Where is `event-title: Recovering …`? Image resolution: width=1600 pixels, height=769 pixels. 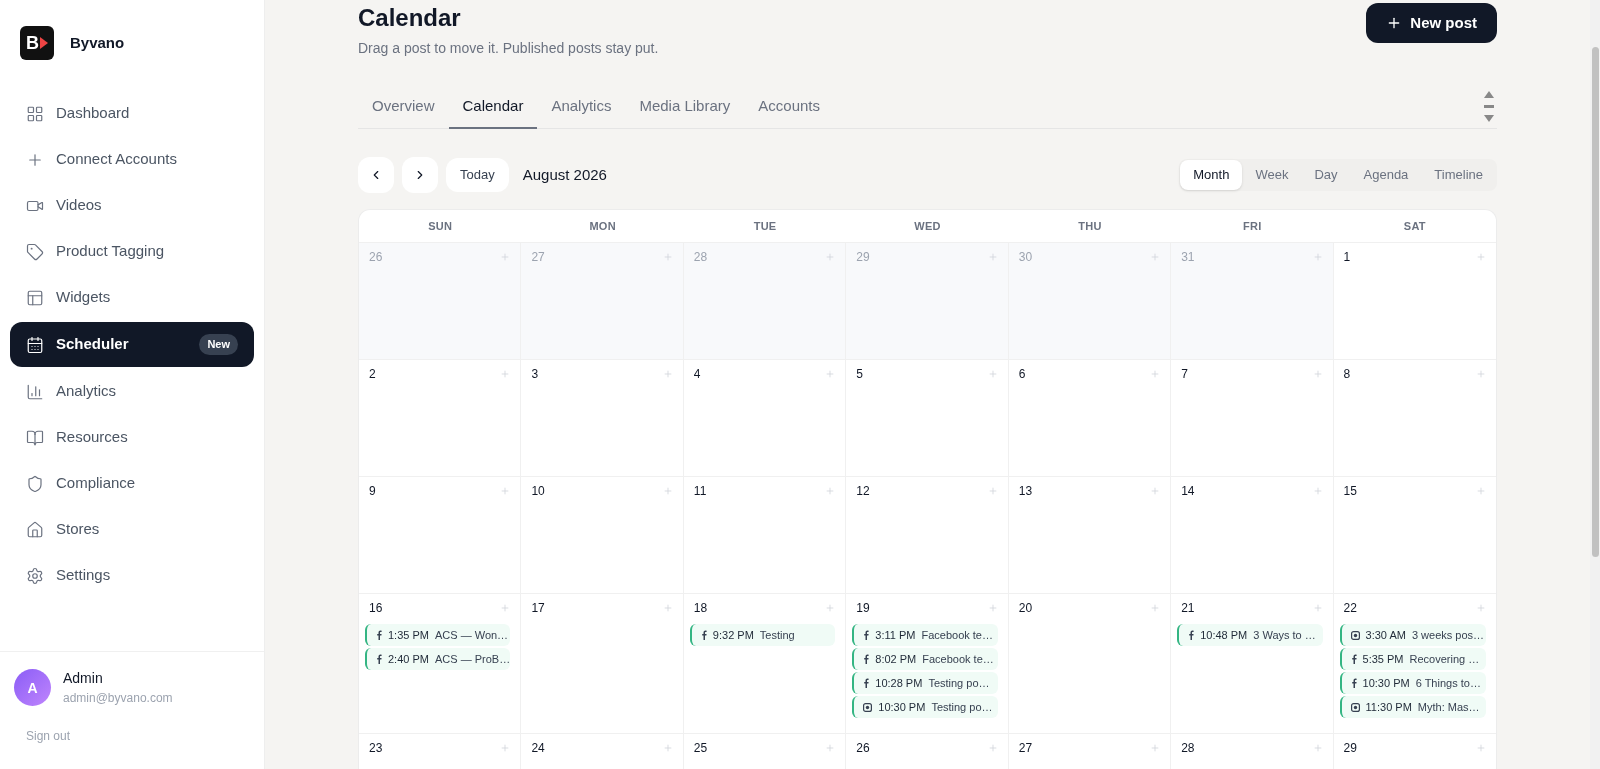
event-title: Recovering … is located at coordinates (1444, 659).